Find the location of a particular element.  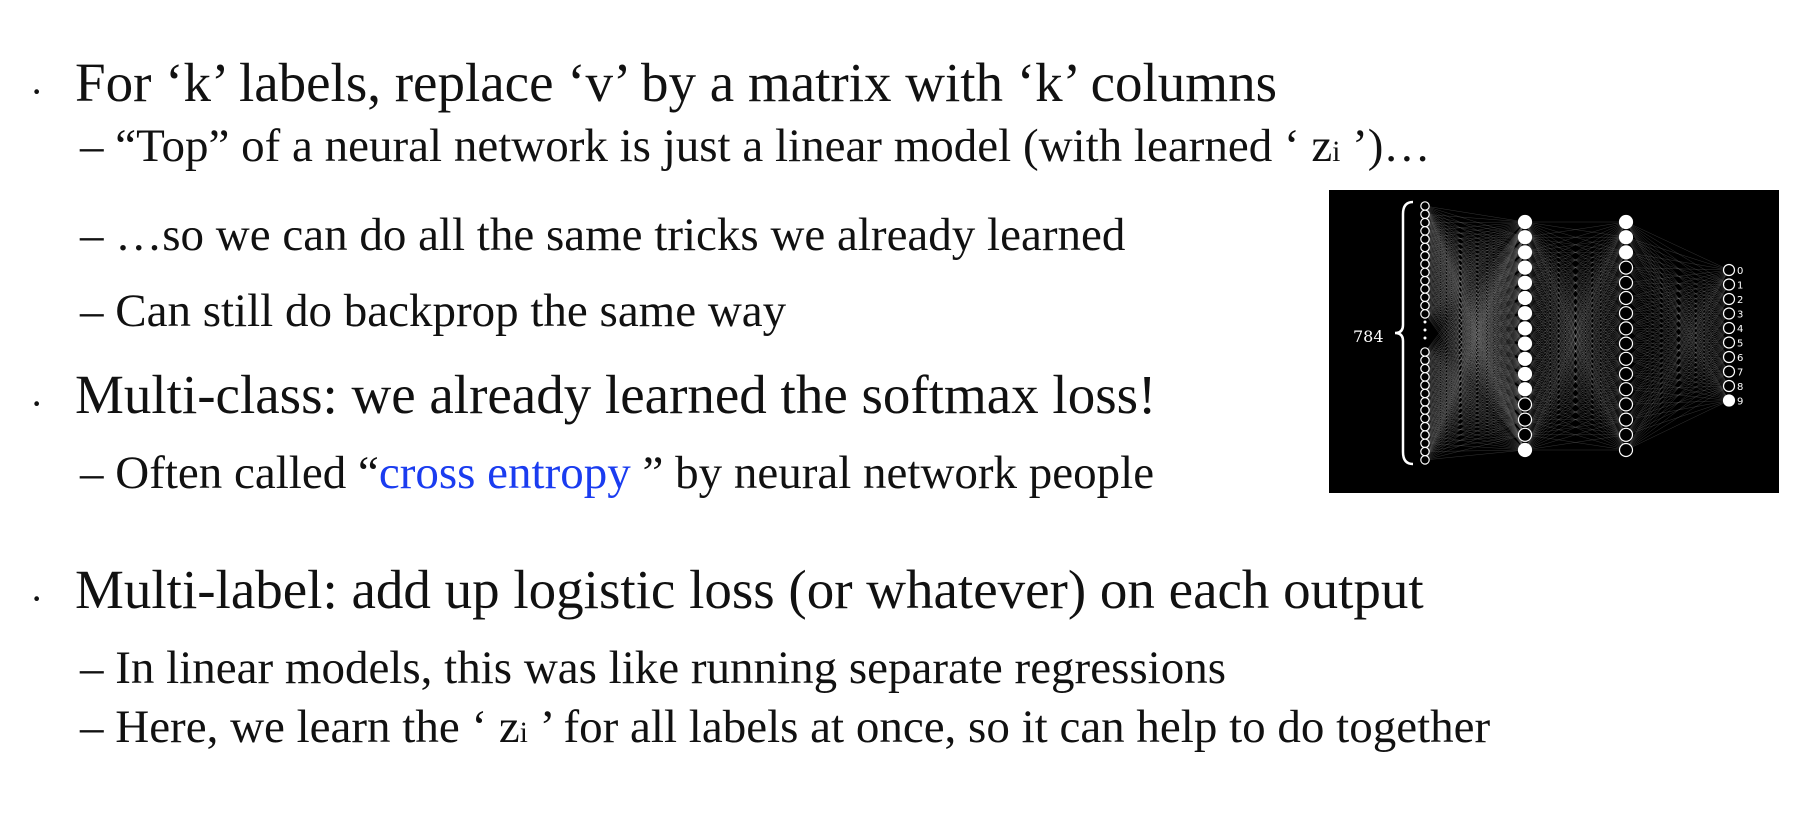

output-label: 7 is located at coordinates (1740, 373).